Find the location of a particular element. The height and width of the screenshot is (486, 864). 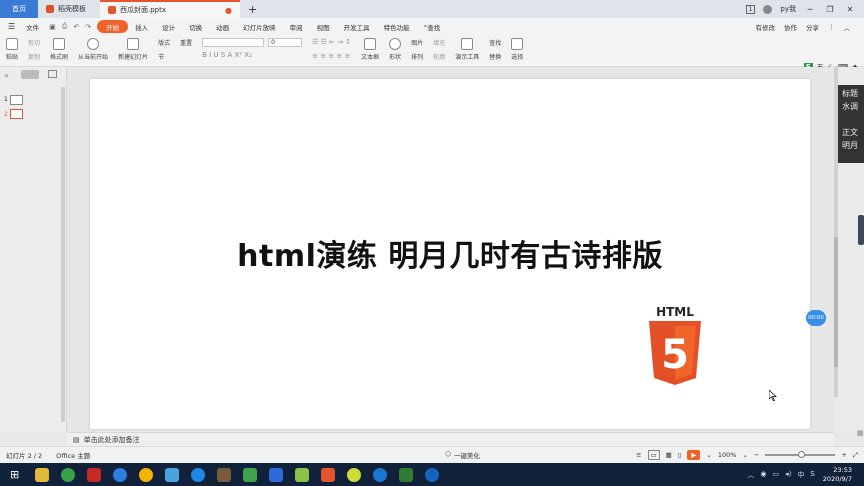

tray-chevron-icon: ︿ is located at coordinates (750, 475).